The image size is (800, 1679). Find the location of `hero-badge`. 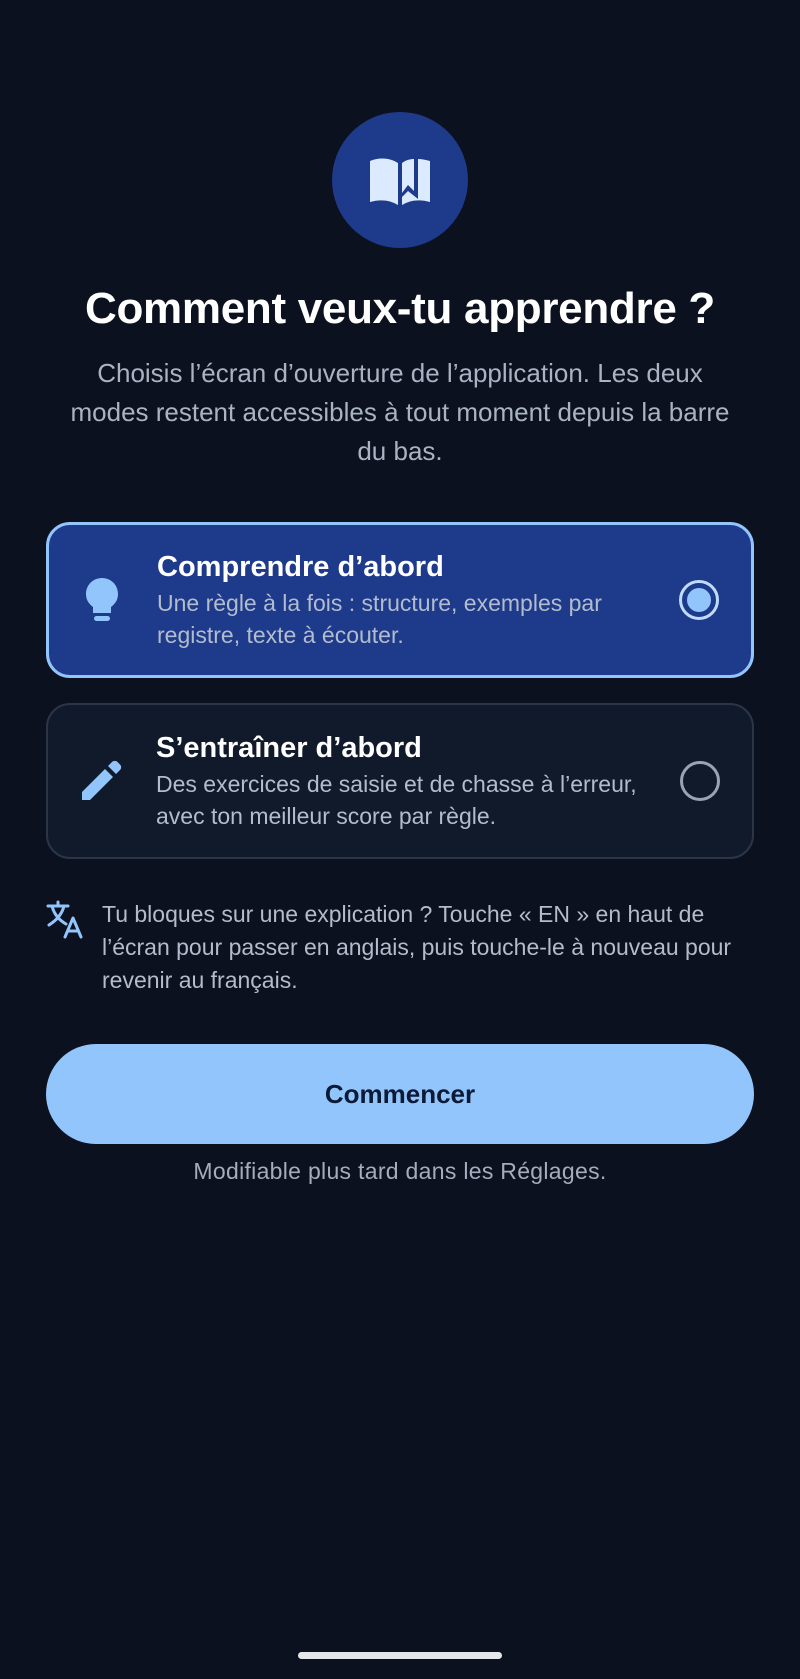

hero-badge is located at coordinates (400, 180).